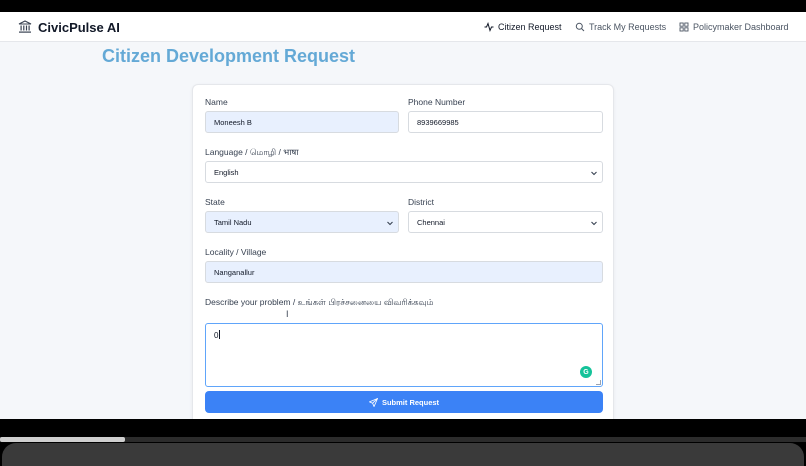 Image resolution: width=806 pixels, height=466 pixels. Describe the element at coordinates (287, 314) in the screenshot. I see `mouse-cursor-icon: I` at that location.